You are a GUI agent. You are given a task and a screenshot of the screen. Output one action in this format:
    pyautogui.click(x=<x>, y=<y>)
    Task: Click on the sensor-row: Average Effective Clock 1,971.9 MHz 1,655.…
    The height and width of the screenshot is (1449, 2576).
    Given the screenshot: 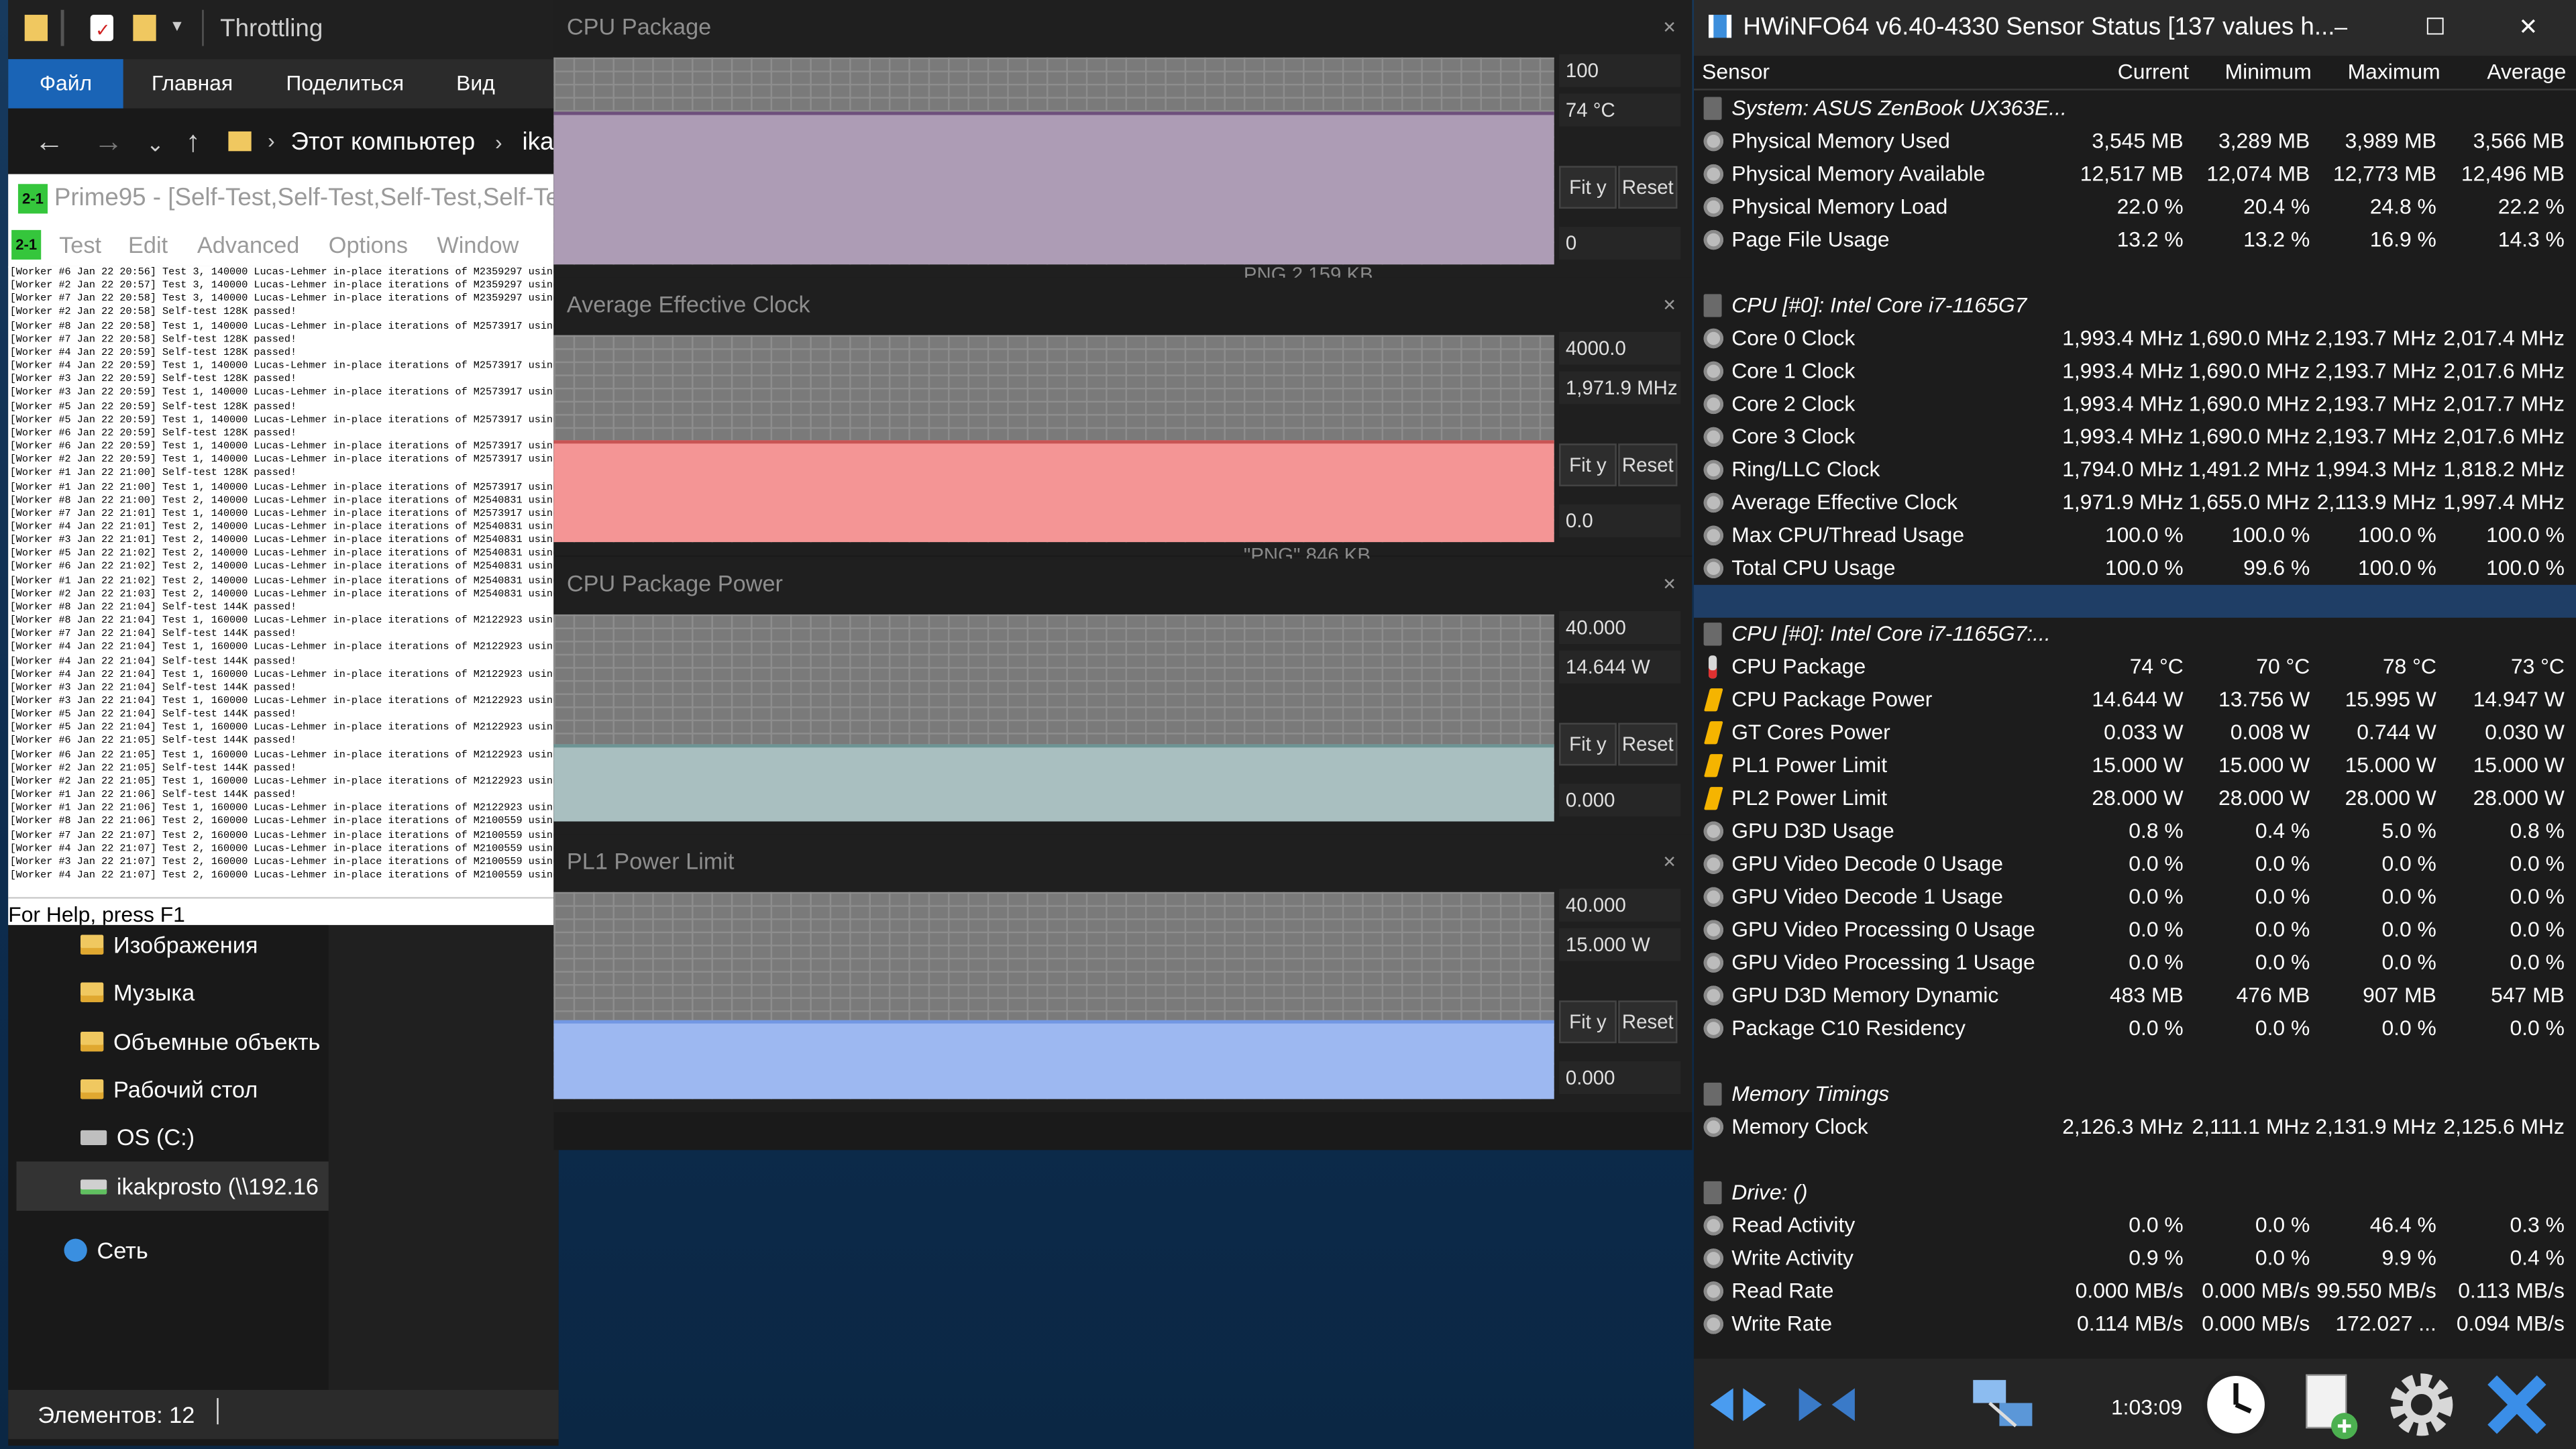 What is the action you would take?
    pyautogui.click(x=2135, y=502)
    